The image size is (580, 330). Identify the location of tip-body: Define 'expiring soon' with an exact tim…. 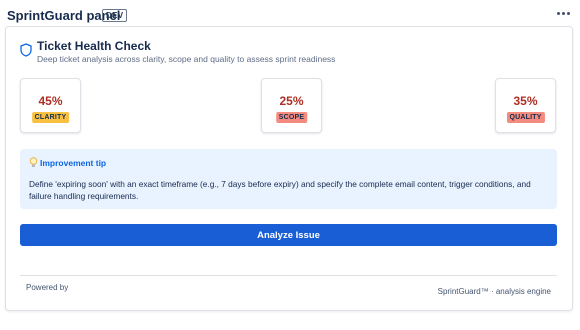
(280, 190).